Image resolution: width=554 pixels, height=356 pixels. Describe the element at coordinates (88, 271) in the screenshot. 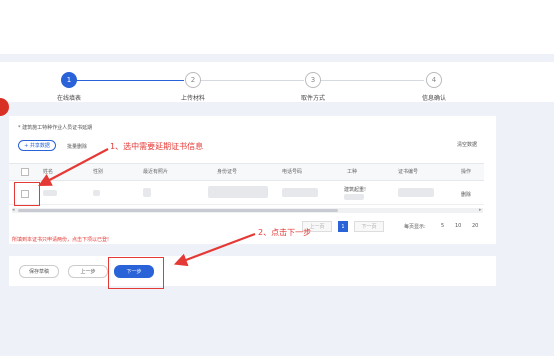

I see `prev-step-button: 上一步` at that location.